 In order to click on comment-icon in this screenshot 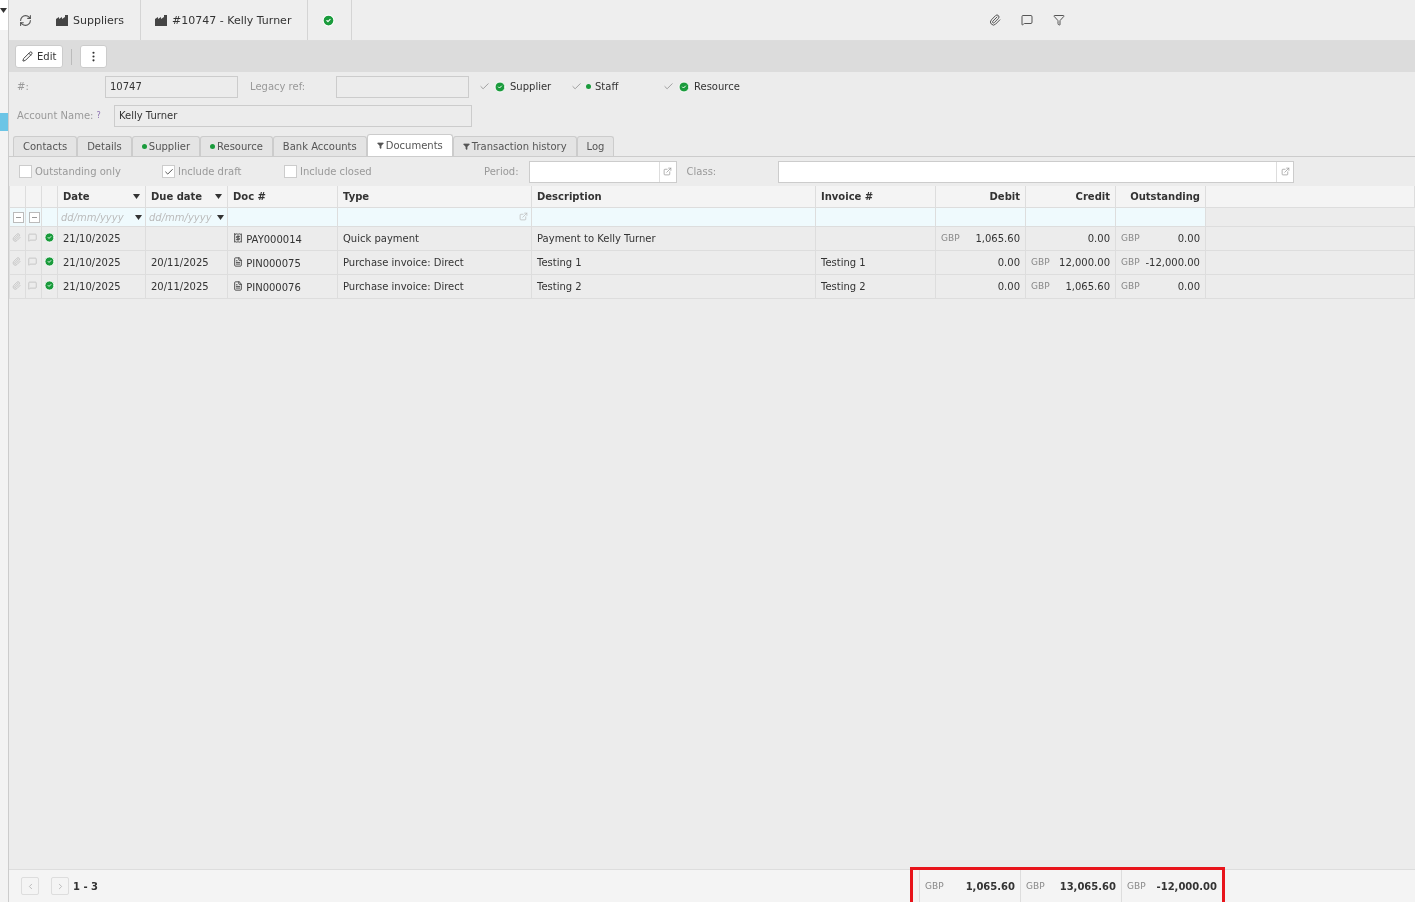, I will do `click(1027, 20)`.